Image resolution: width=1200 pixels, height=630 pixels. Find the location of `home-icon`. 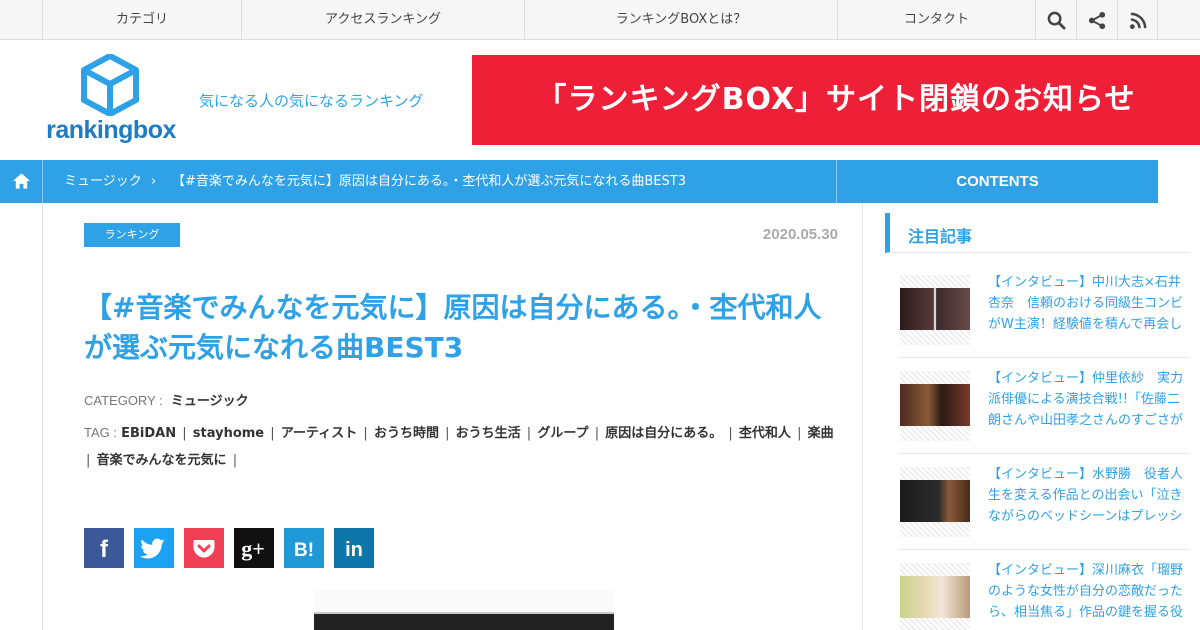

home-icon is located at coordinates (21, 181).